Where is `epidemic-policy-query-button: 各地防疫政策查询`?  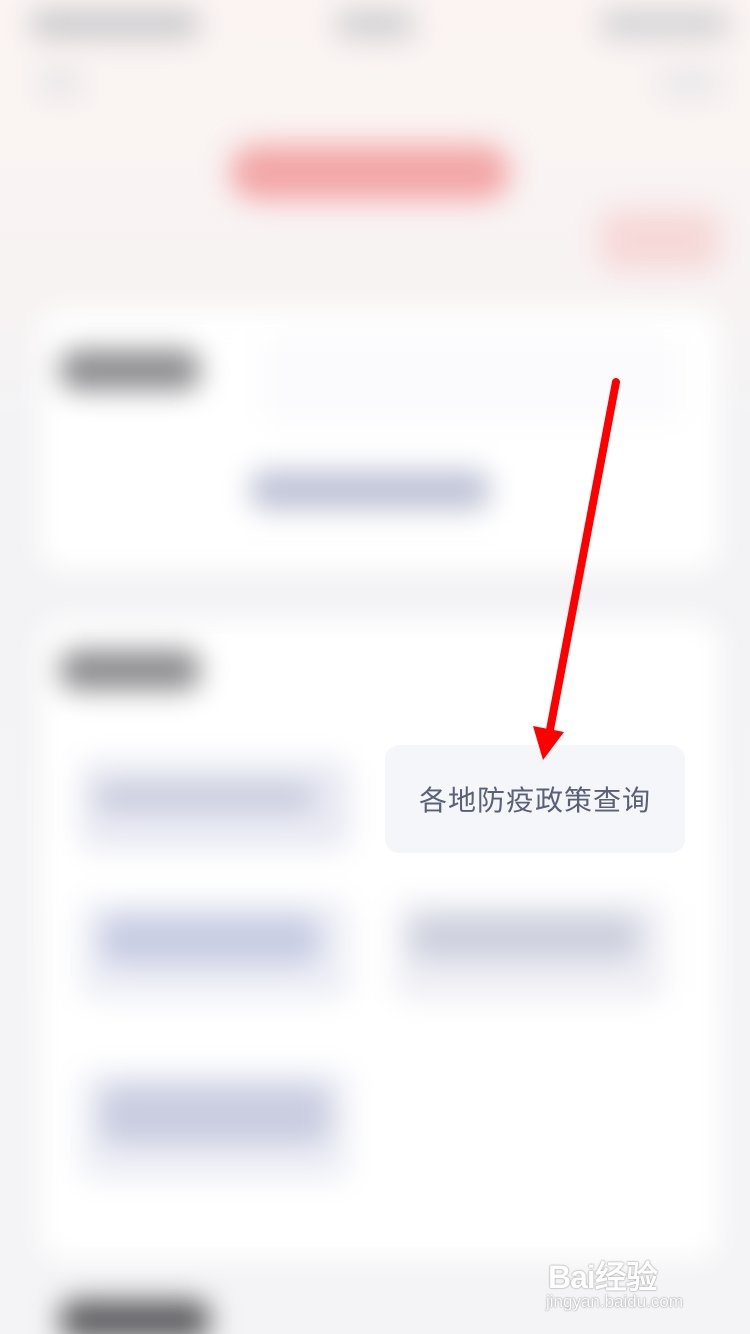
epidemic-policy-query-button: 各地防疫政策查询 is located at coordinates (535, 799).